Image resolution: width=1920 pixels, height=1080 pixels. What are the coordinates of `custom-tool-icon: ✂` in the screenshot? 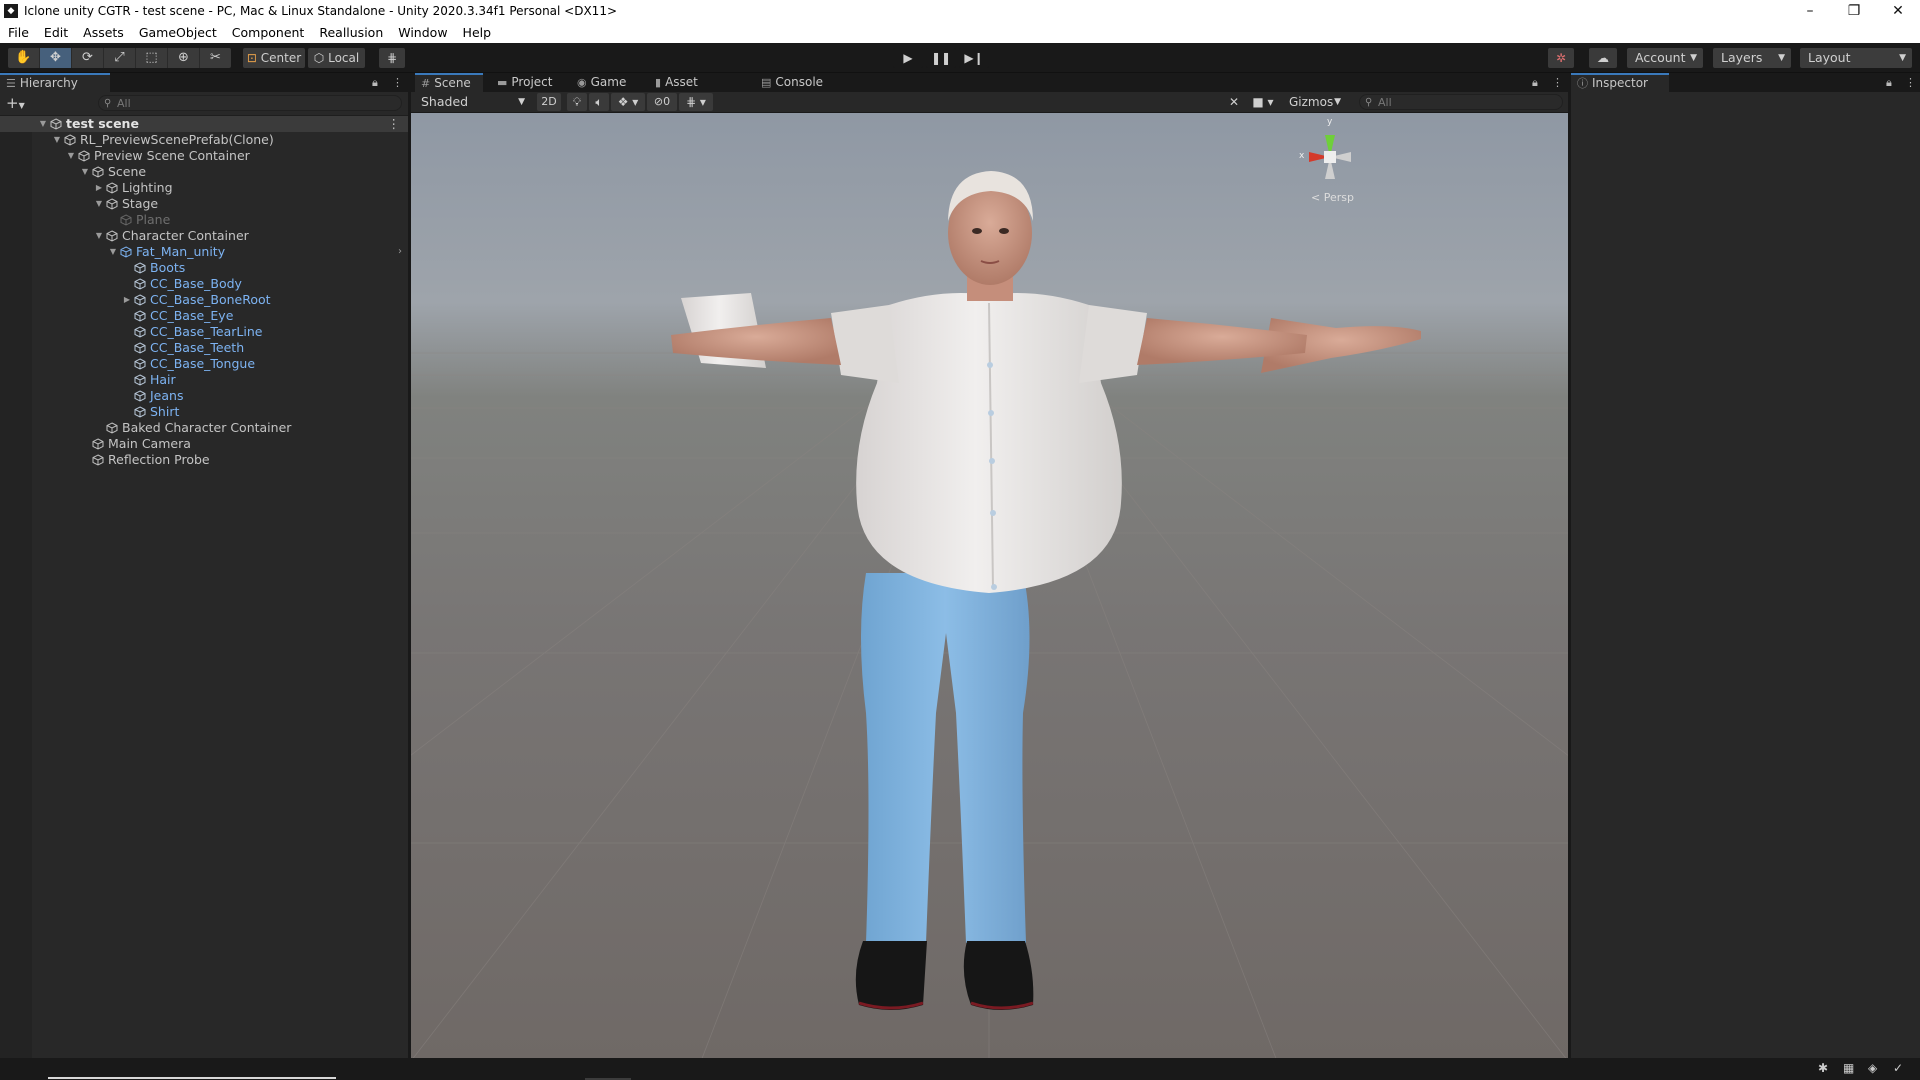 It's located at (215, 58).